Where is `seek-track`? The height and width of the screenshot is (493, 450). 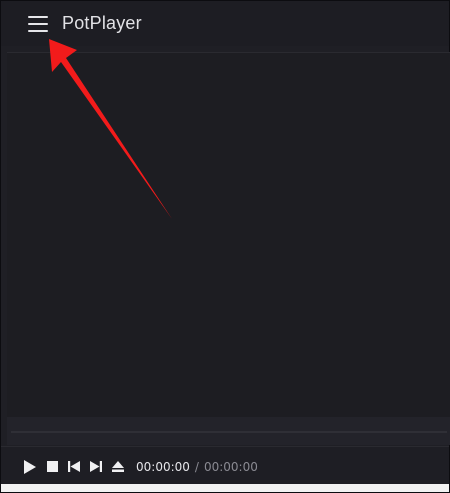
seek-track is located at coordinates (229, 432).